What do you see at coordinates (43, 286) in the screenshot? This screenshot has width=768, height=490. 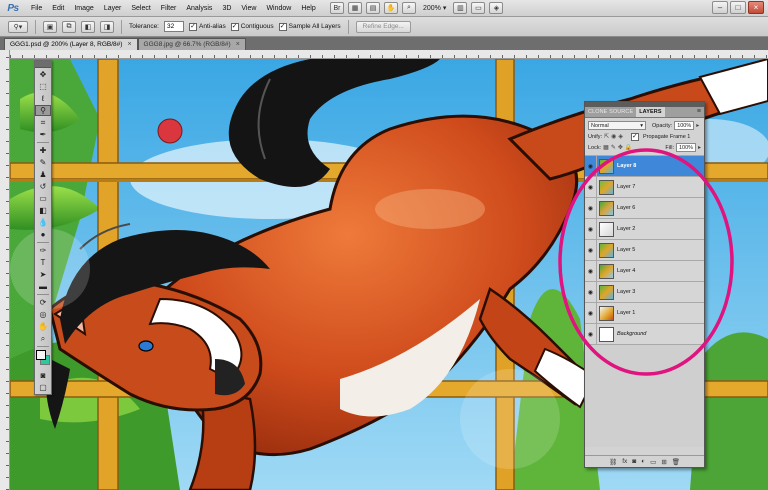 I see `shape-tool-icon: ▬` at bounding box center [43, 286].